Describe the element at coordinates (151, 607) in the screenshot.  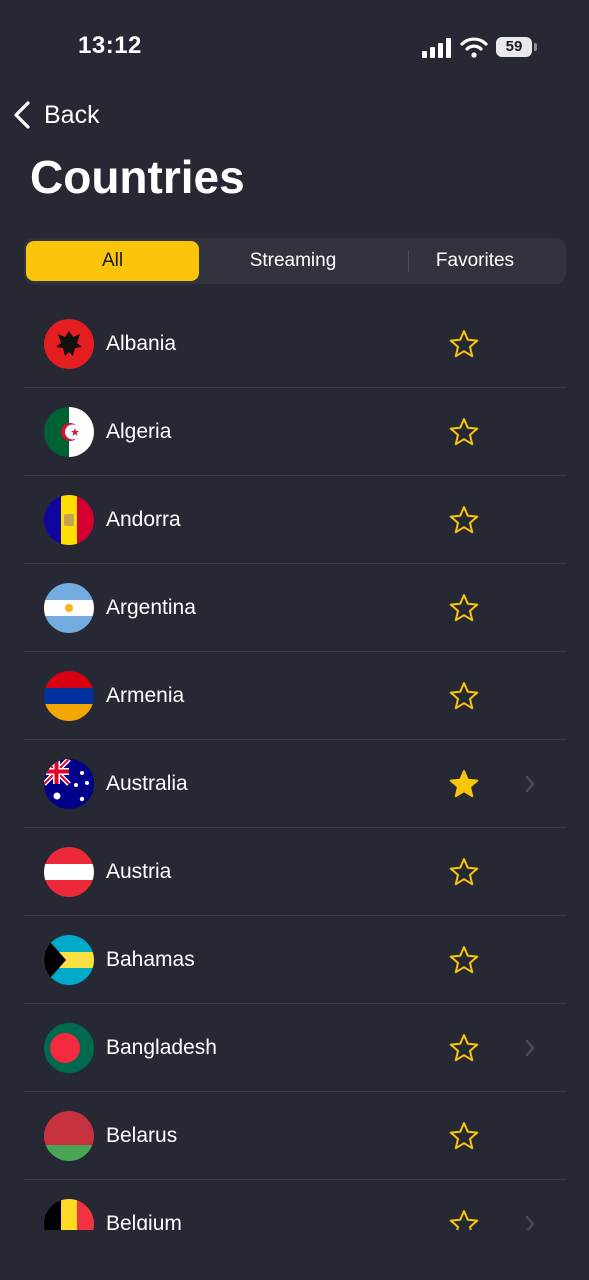
I see `country-name: Argentina` at that location.